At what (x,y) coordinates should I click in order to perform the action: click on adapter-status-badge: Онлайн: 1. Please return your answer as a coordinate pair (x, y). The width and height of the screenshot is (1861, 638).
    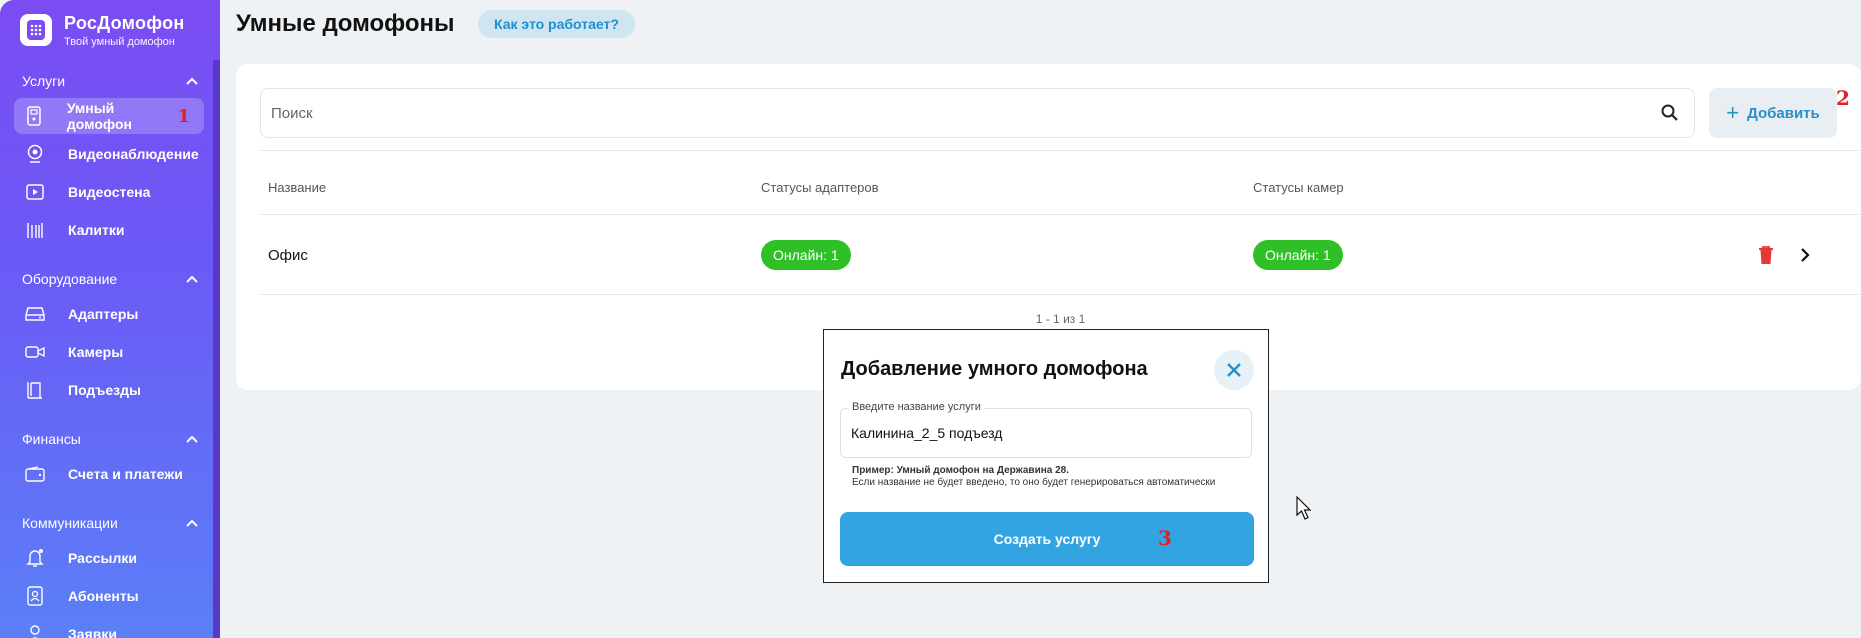
    Looking at the image, I should click on (806, 255).